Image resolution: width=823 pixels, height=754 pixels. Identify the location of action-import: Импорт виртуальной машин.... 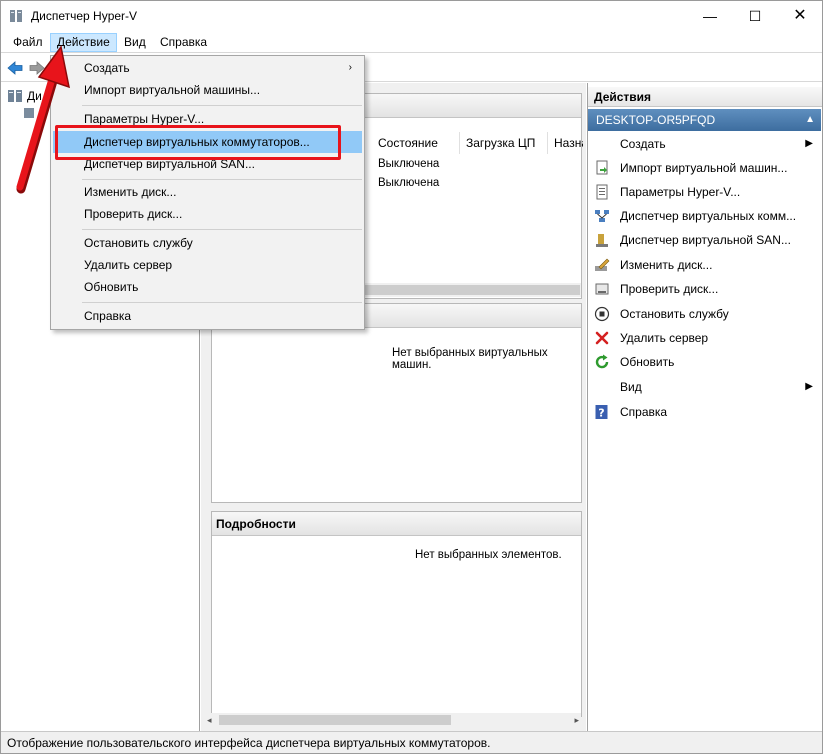
(704, 168).